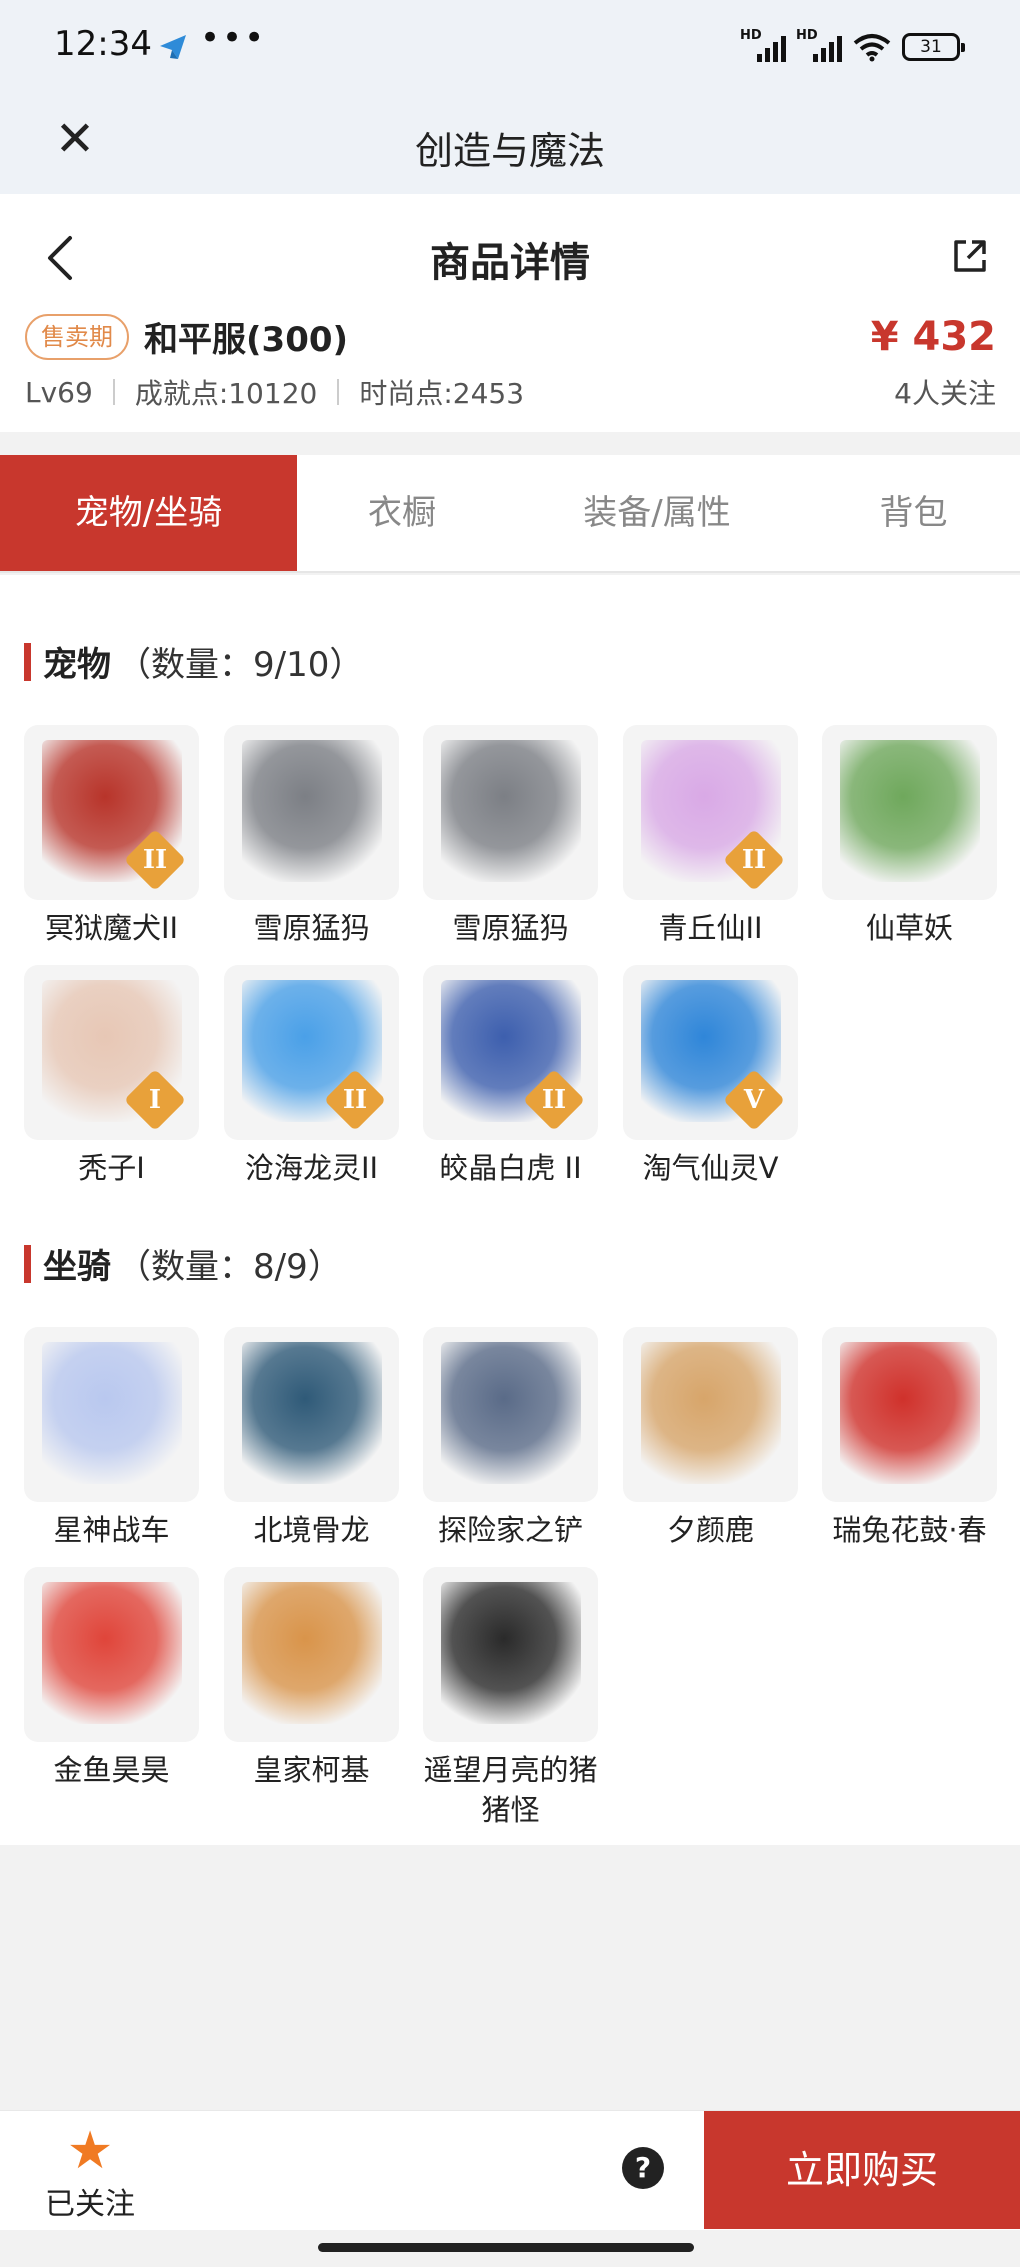 This screenshot has height=2267, width=1020. I want to click on item-name: 皇家柯基, so click(311, 1770).